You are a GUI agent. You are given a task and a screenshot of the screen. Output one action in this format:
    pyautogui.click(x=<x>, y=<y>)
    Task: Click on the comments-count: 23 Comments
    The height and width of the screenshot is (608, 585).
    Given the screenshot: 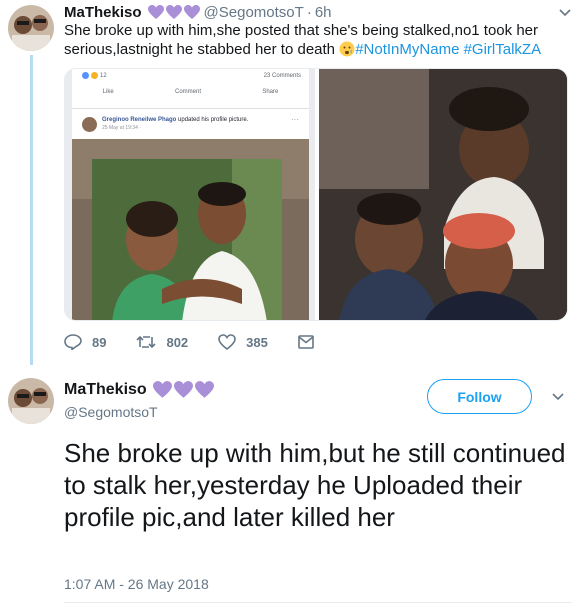 What is the action you would take?
    pyautogui.click(x=282, y=76)
    